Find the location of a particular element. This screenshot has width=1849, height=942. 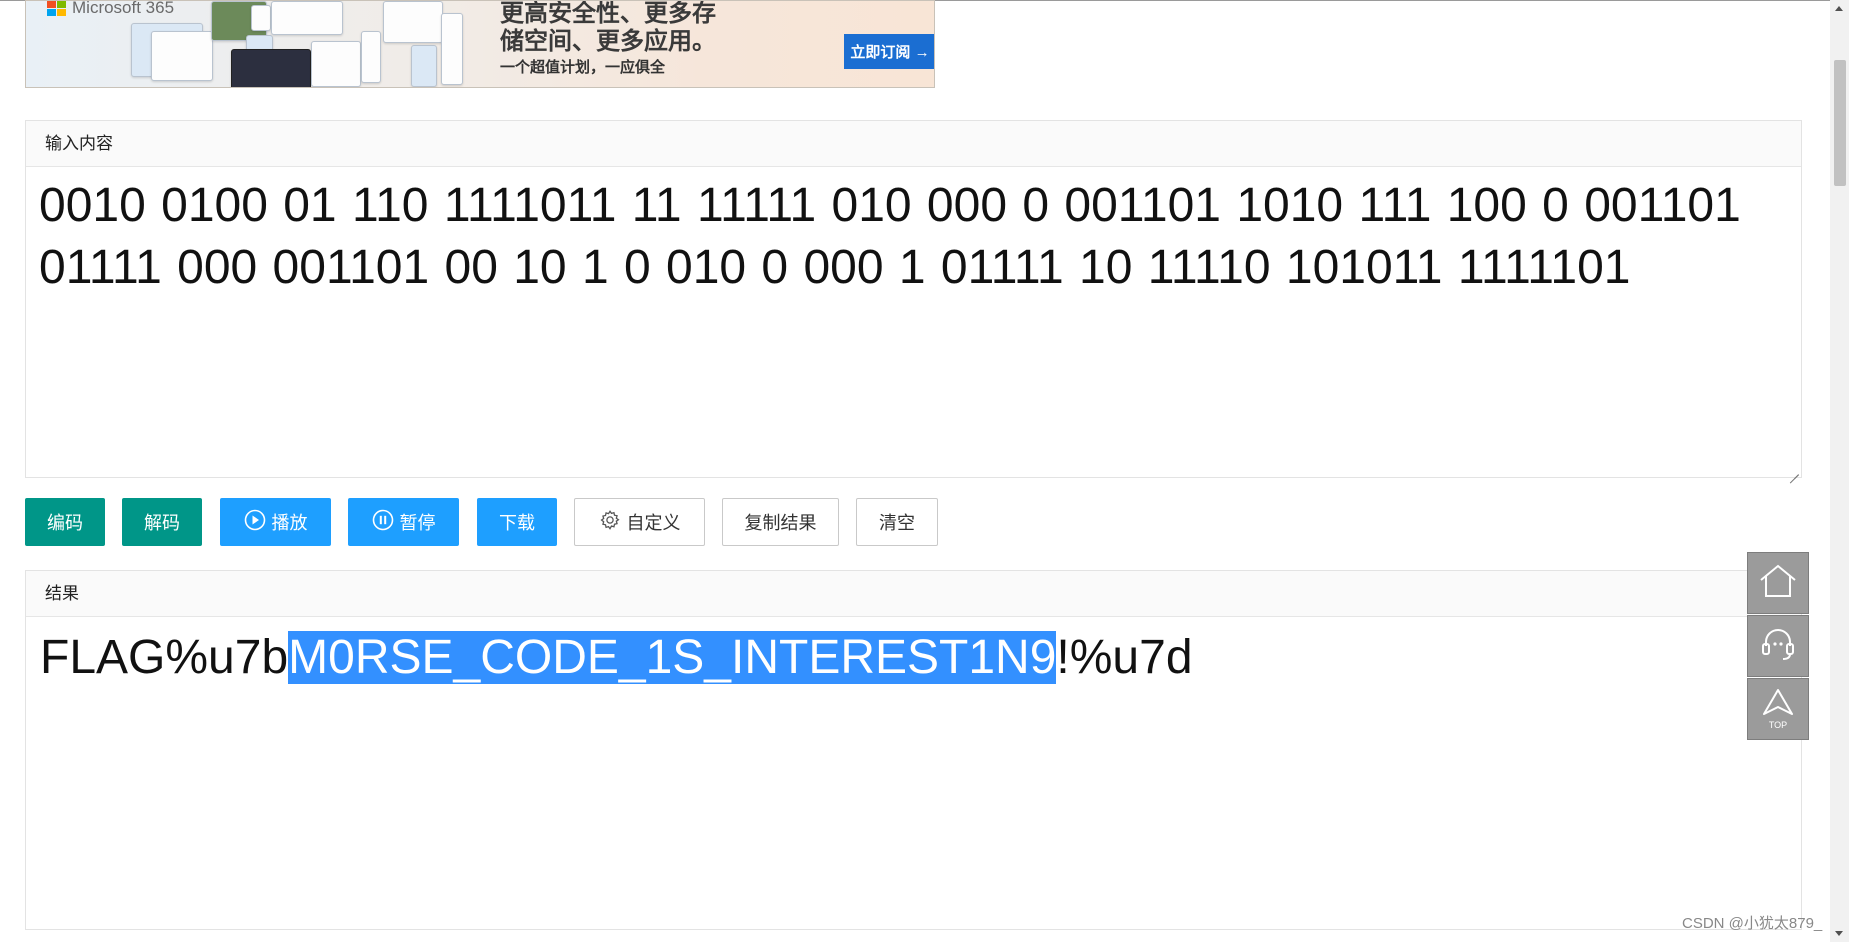

promo-subline: 一个超值计划，一应俱全 is located at coordinates (583, 67).